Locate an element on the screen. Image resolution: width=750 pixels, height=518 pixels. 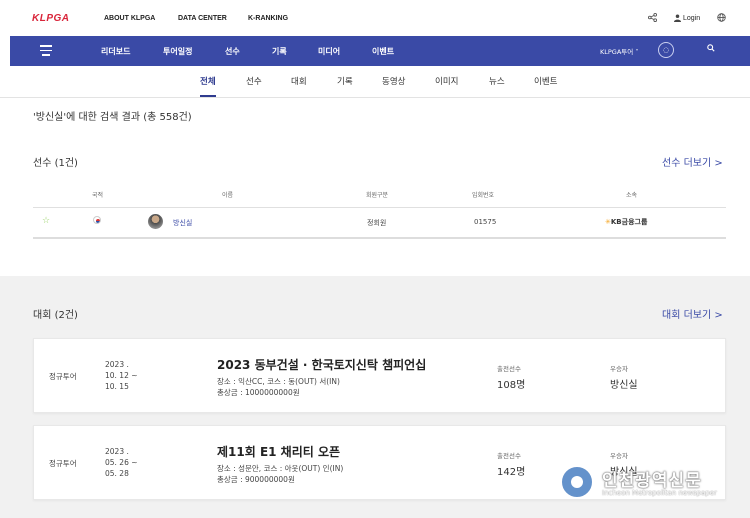
menu-icon is located at coordinates (46, 50).